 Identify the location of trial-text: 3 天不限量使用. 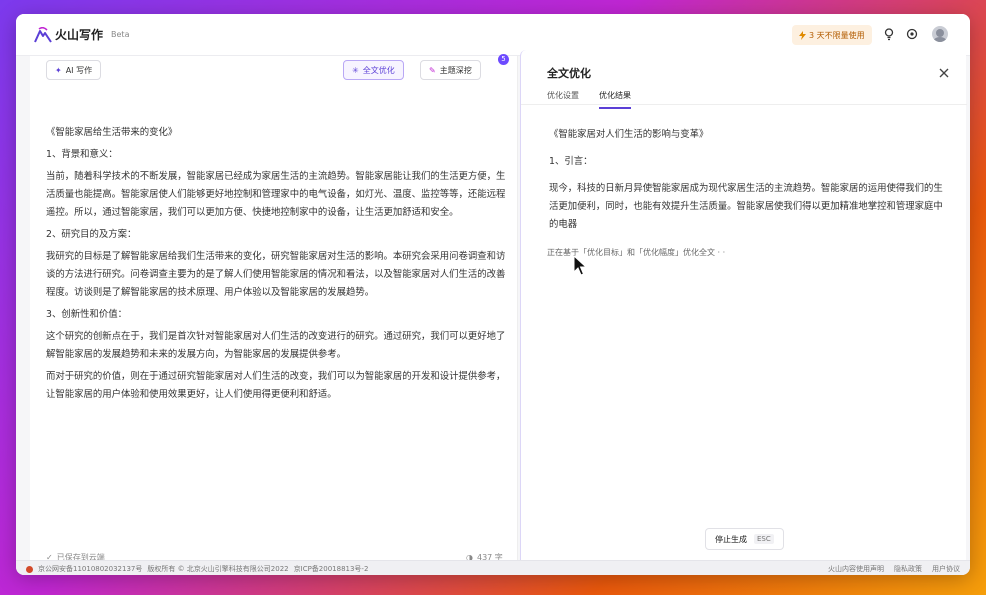
(837, 35).